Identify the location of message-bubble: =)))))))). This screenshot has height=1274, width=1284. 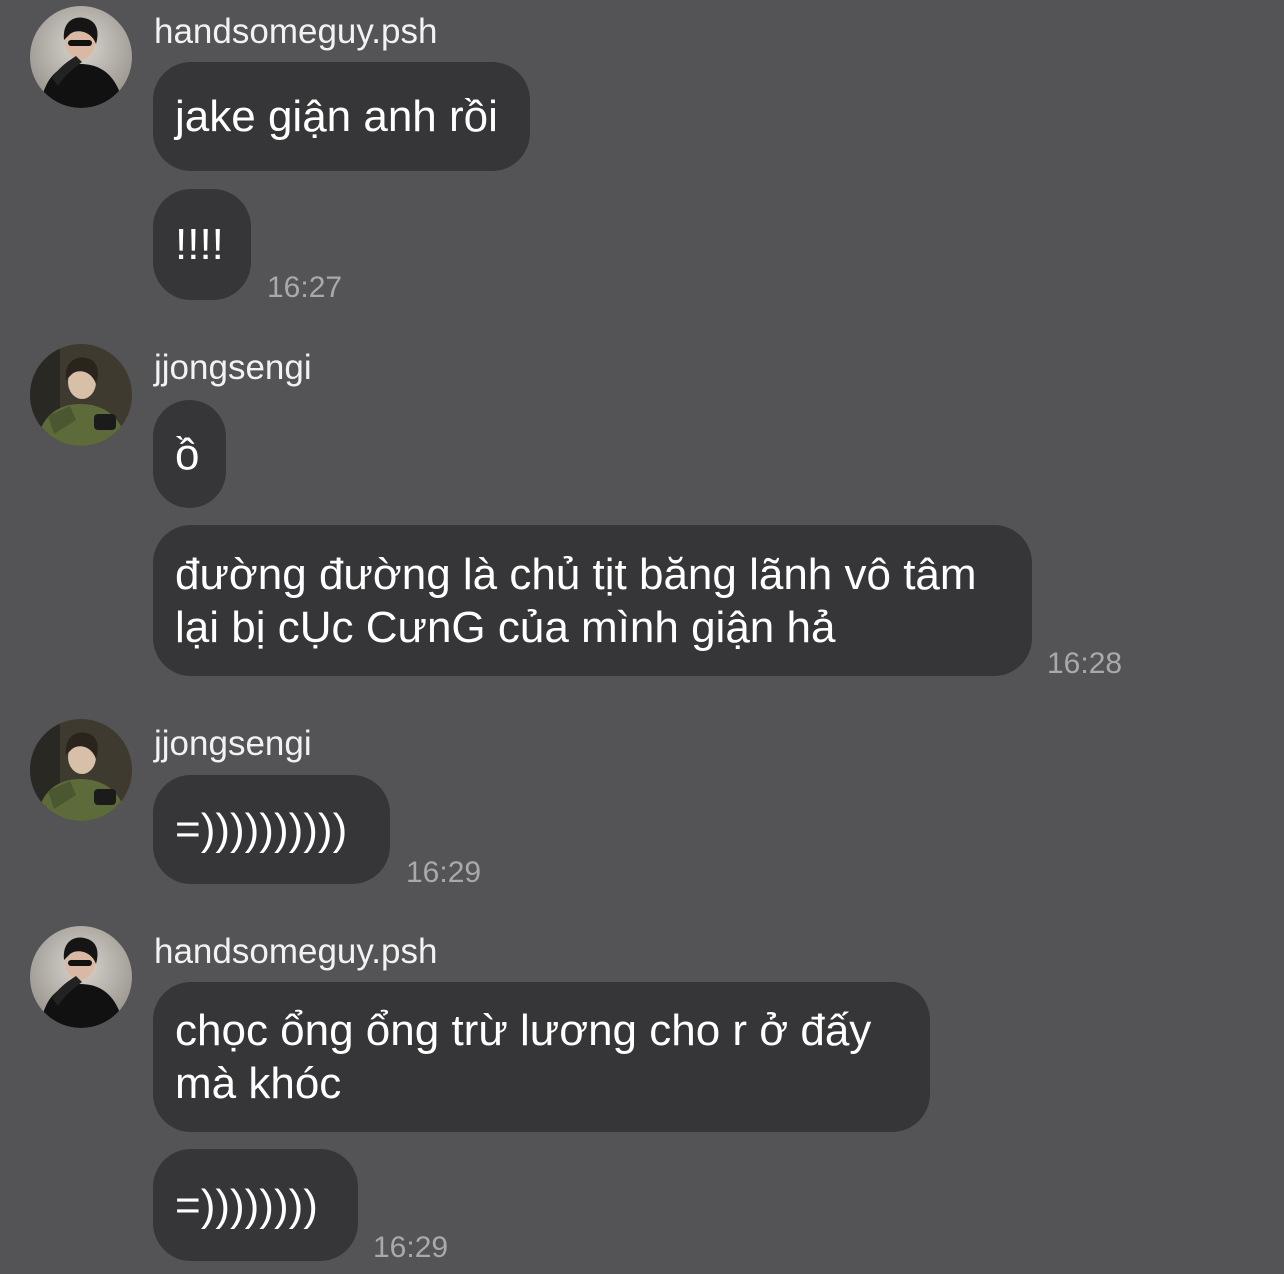
(255, 1205).